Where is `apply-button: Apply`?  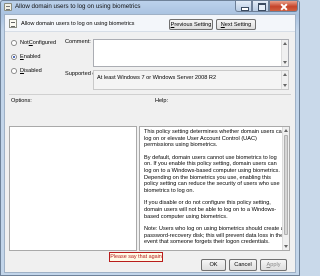 apply-button: Apply is located at coordinates (273, 265).